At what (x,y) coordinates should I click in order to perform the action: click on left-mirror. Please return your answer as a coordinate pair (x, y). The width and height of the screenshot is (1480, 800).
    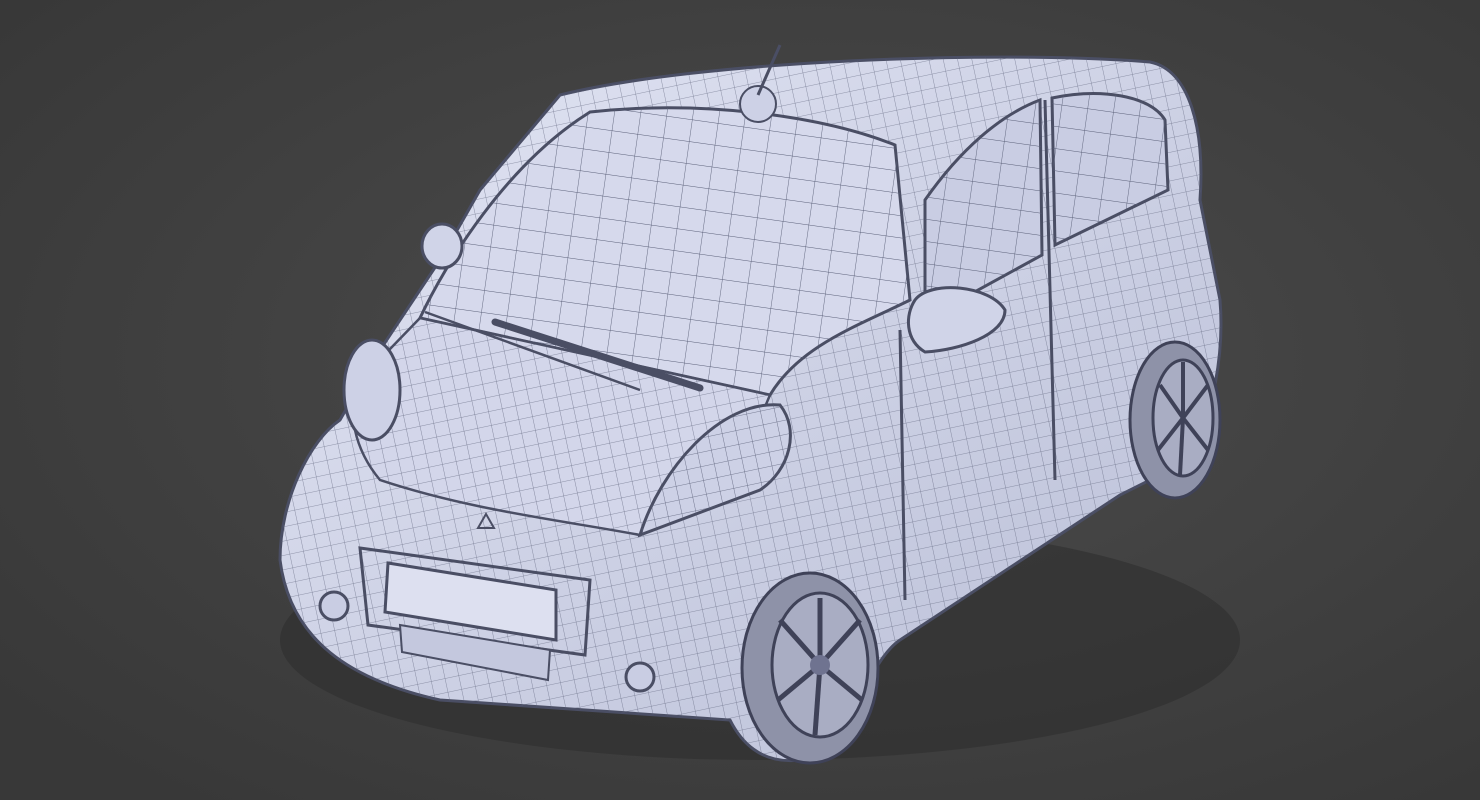
    Looking at the image, I should click on (442, 246).